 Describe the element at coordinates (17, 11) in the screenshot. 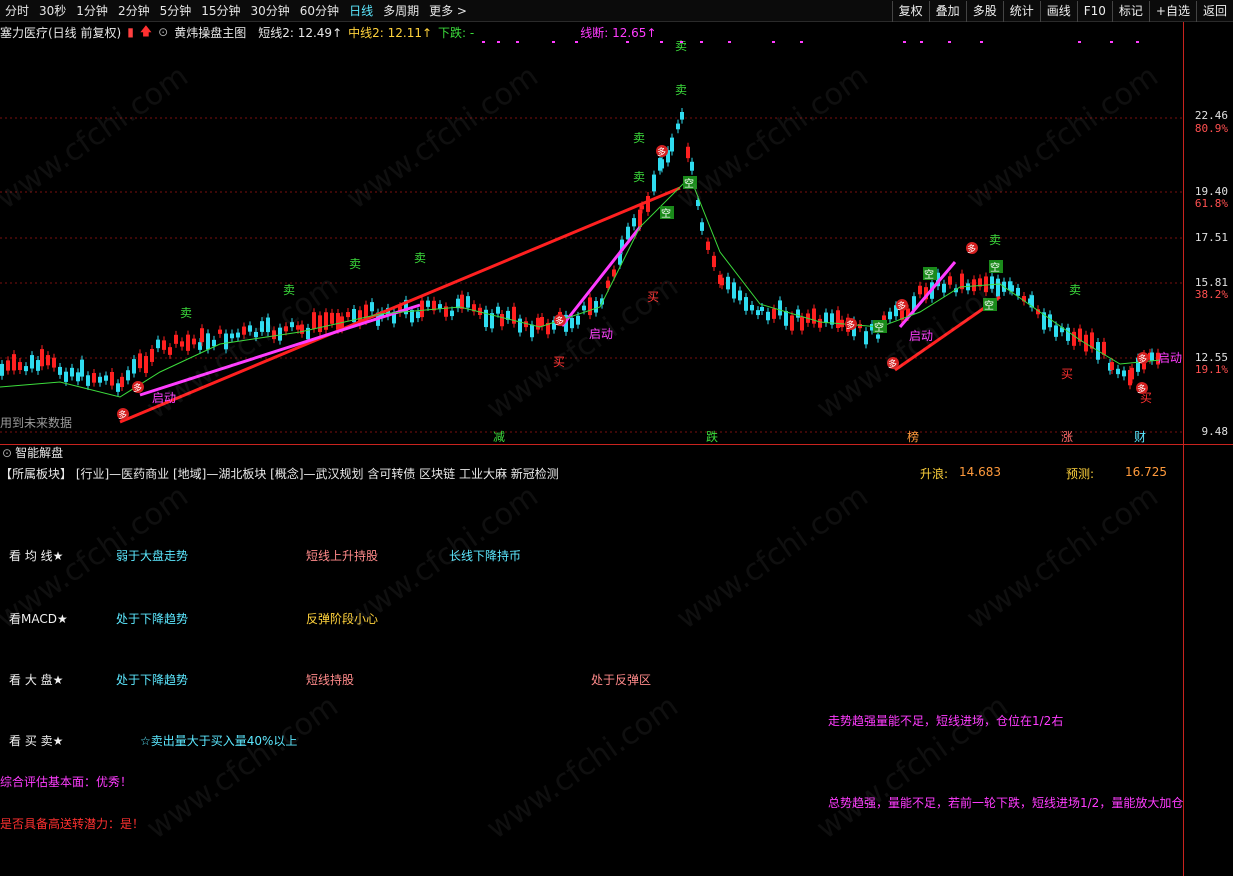

I see `period-tab: 分时` at that location.